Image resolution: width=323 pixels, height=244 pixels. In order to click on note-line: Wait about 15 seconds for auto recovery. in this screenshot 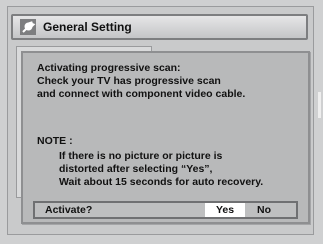, I will do `click(161, 182)`.